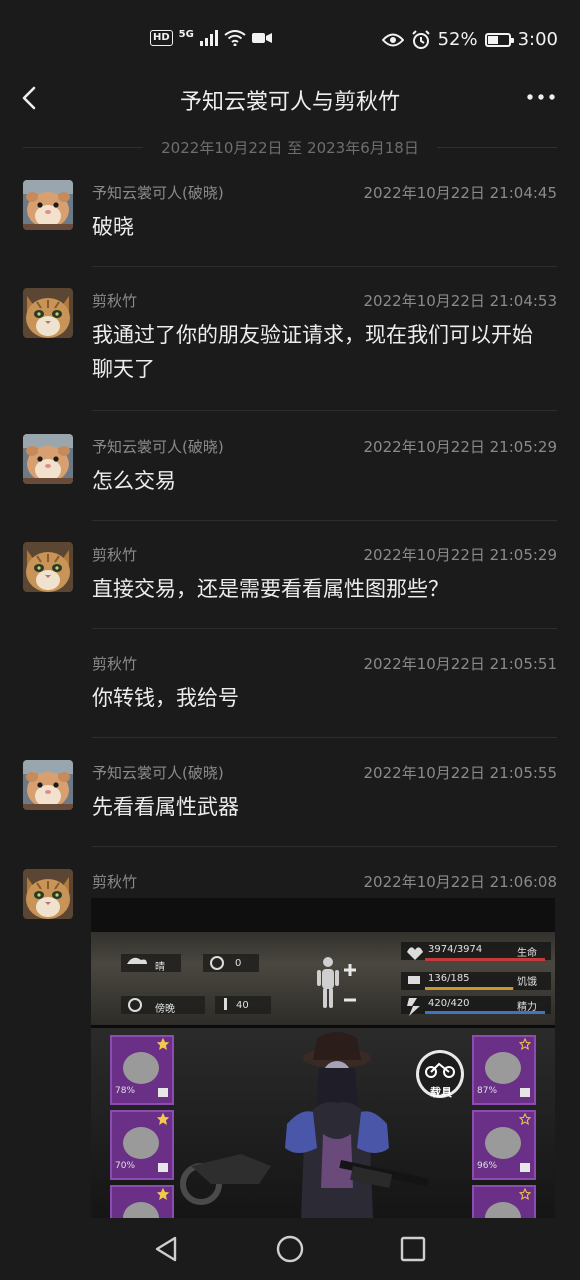 The height and width of the screenshot is (1280, 580). What do you see at coordinates (160, 967) in the screenshot?
I see `weather-label: 晴` at bounding box center [160, 967].